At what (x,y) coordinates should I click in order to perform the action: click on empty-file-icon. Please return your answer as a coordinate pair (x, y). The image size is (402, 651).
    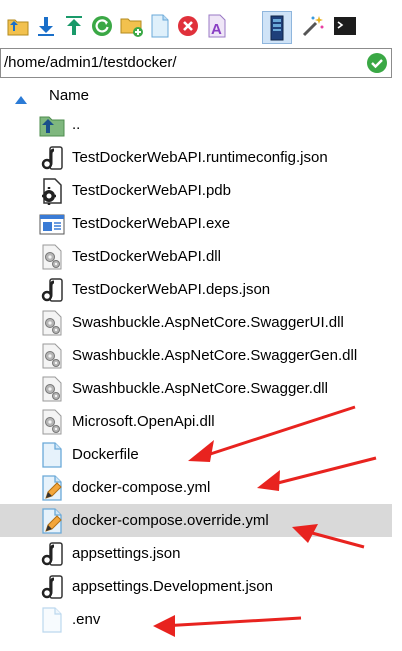
    Looking at the image, I should click on (52, 620).